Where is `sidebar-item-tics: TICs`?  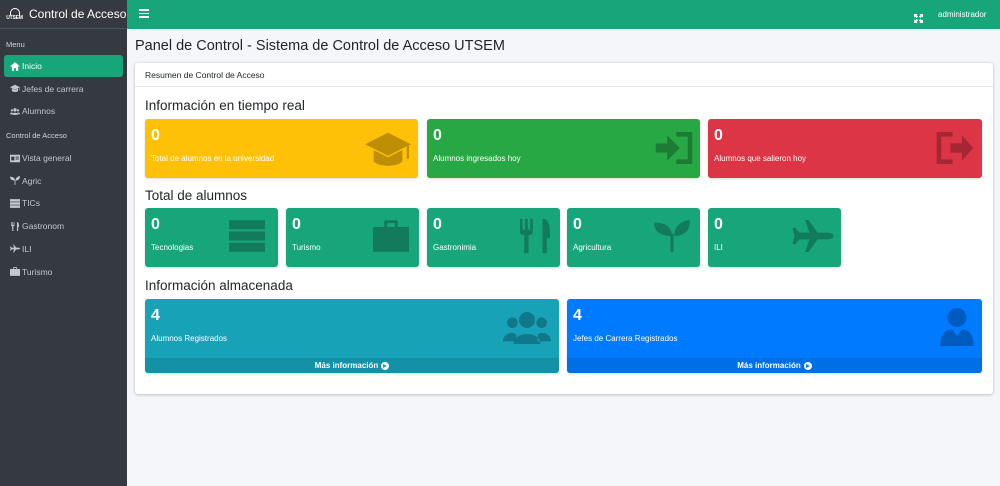
sidebar-item-tics: TICs is located at coordinates (63, 203).